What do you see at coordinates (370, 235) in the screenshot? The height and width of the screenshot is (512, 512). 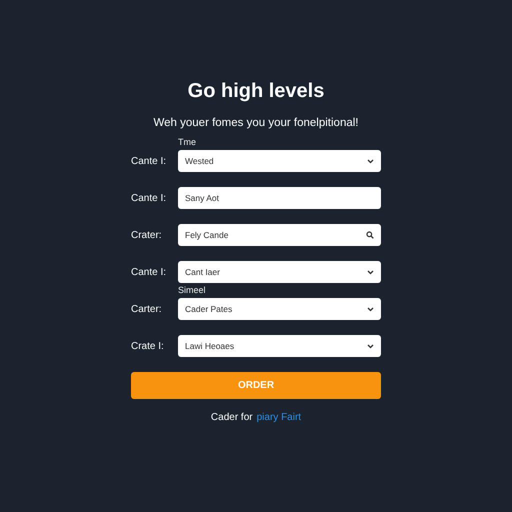 I see `search-icon` at bounding box center [370, 235].